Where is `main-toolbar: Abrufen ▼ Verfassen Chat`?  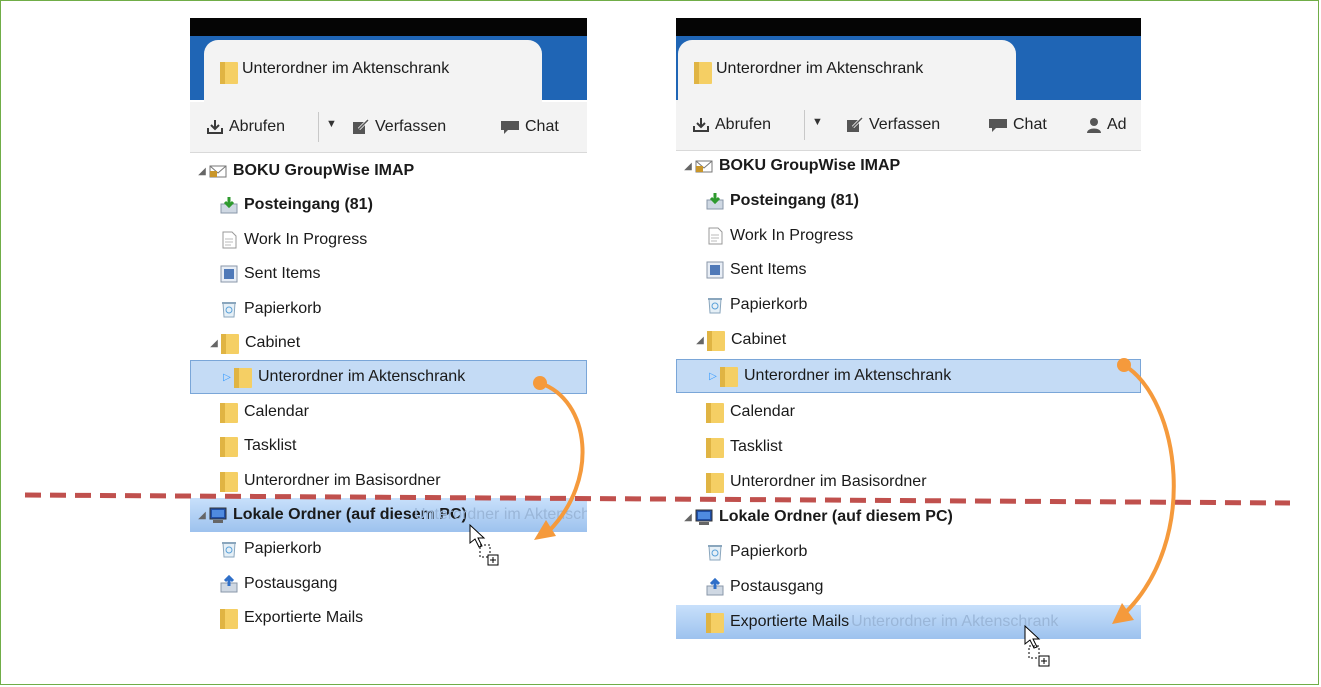
main-toolbar: Abrufen ▼ Verfassen Chat is located at coordinates (388, 127).